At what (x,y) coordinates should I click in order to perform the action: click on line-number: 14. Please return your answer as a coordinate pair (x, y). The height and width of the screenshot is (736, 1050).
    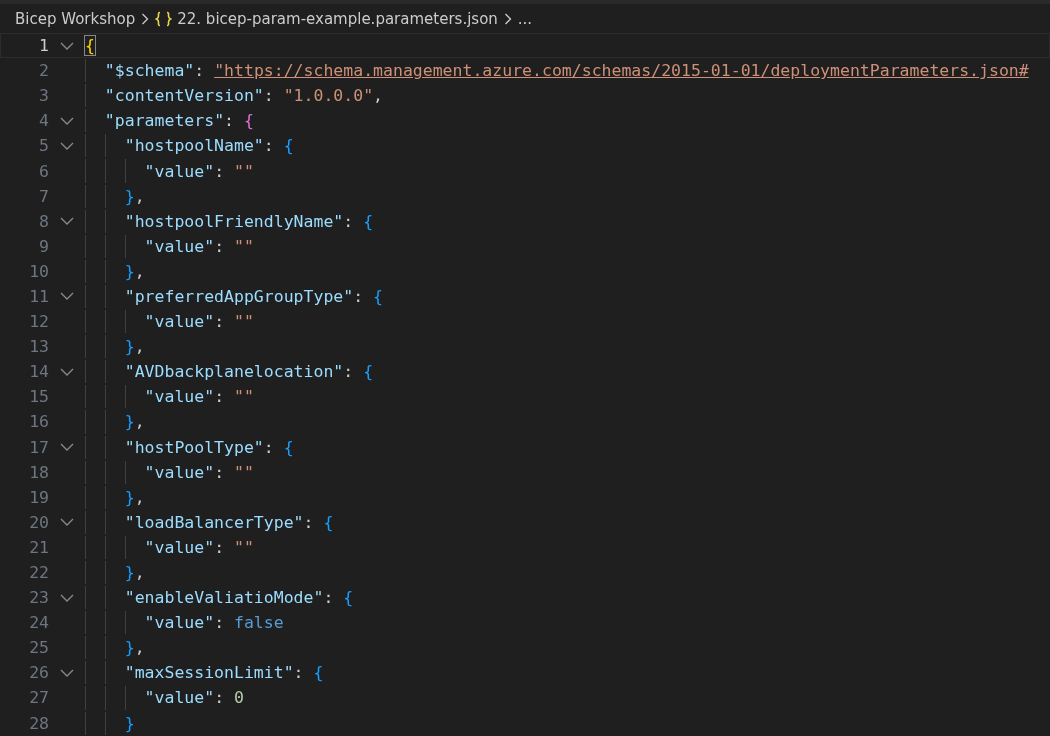
    Looking at the image, I should click on (38, 372).